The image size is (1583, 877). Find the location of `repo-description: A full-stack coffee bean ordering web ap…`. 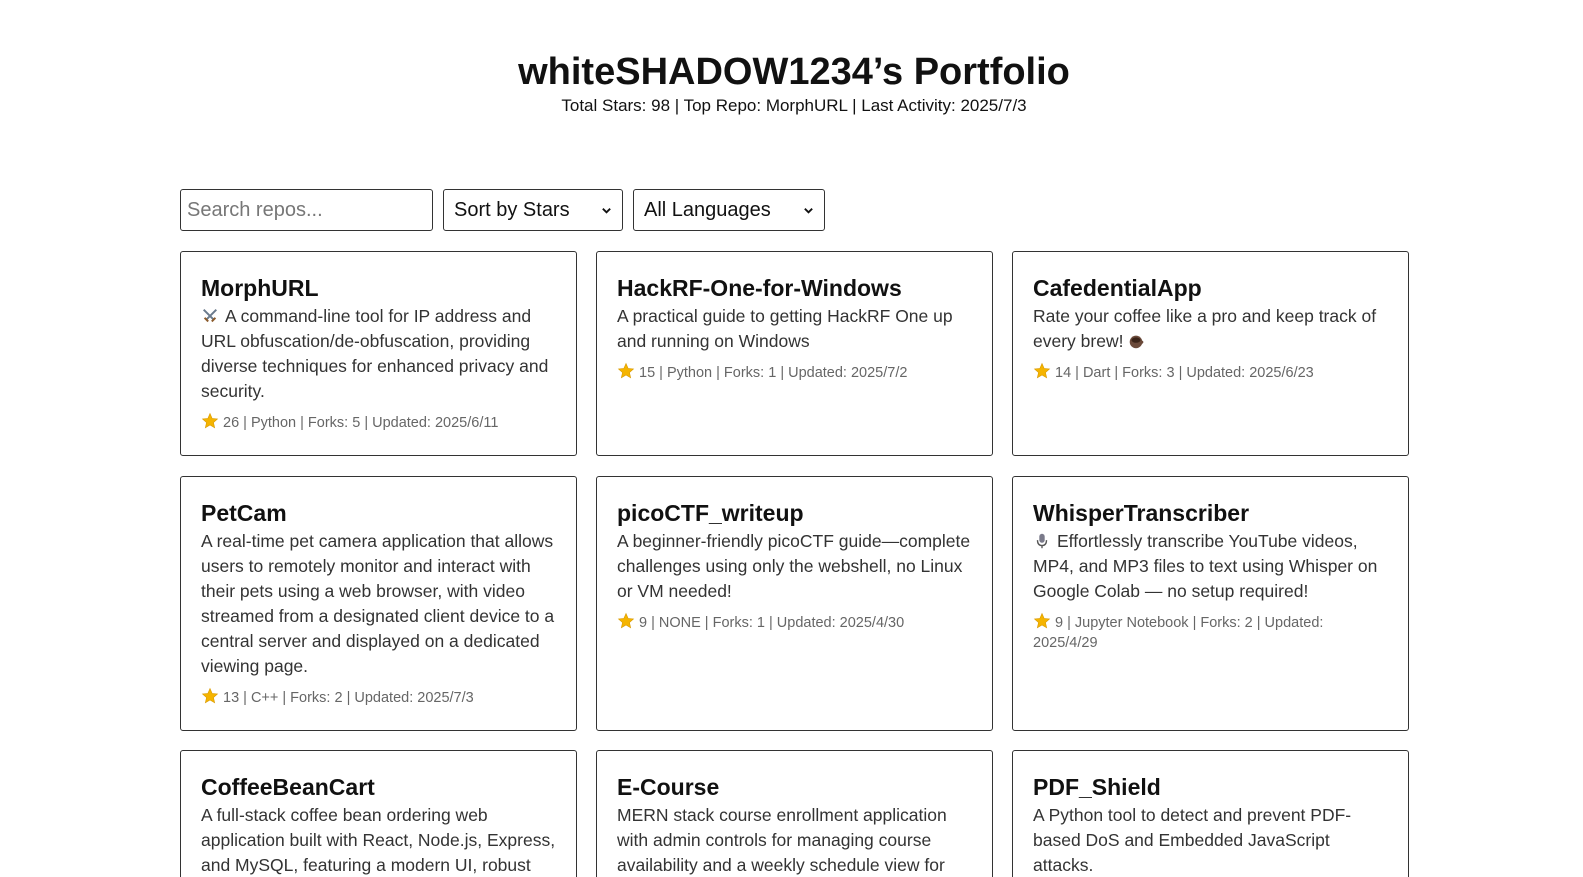

repo-description: A full-stack coffee bean ordering web ap… is located at coordinates (378, 840).